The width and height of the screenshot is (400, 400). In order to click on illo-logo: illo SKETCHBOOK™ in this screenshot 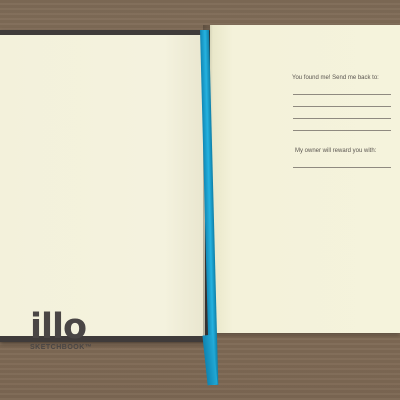, I will do `click(61, 329)`.